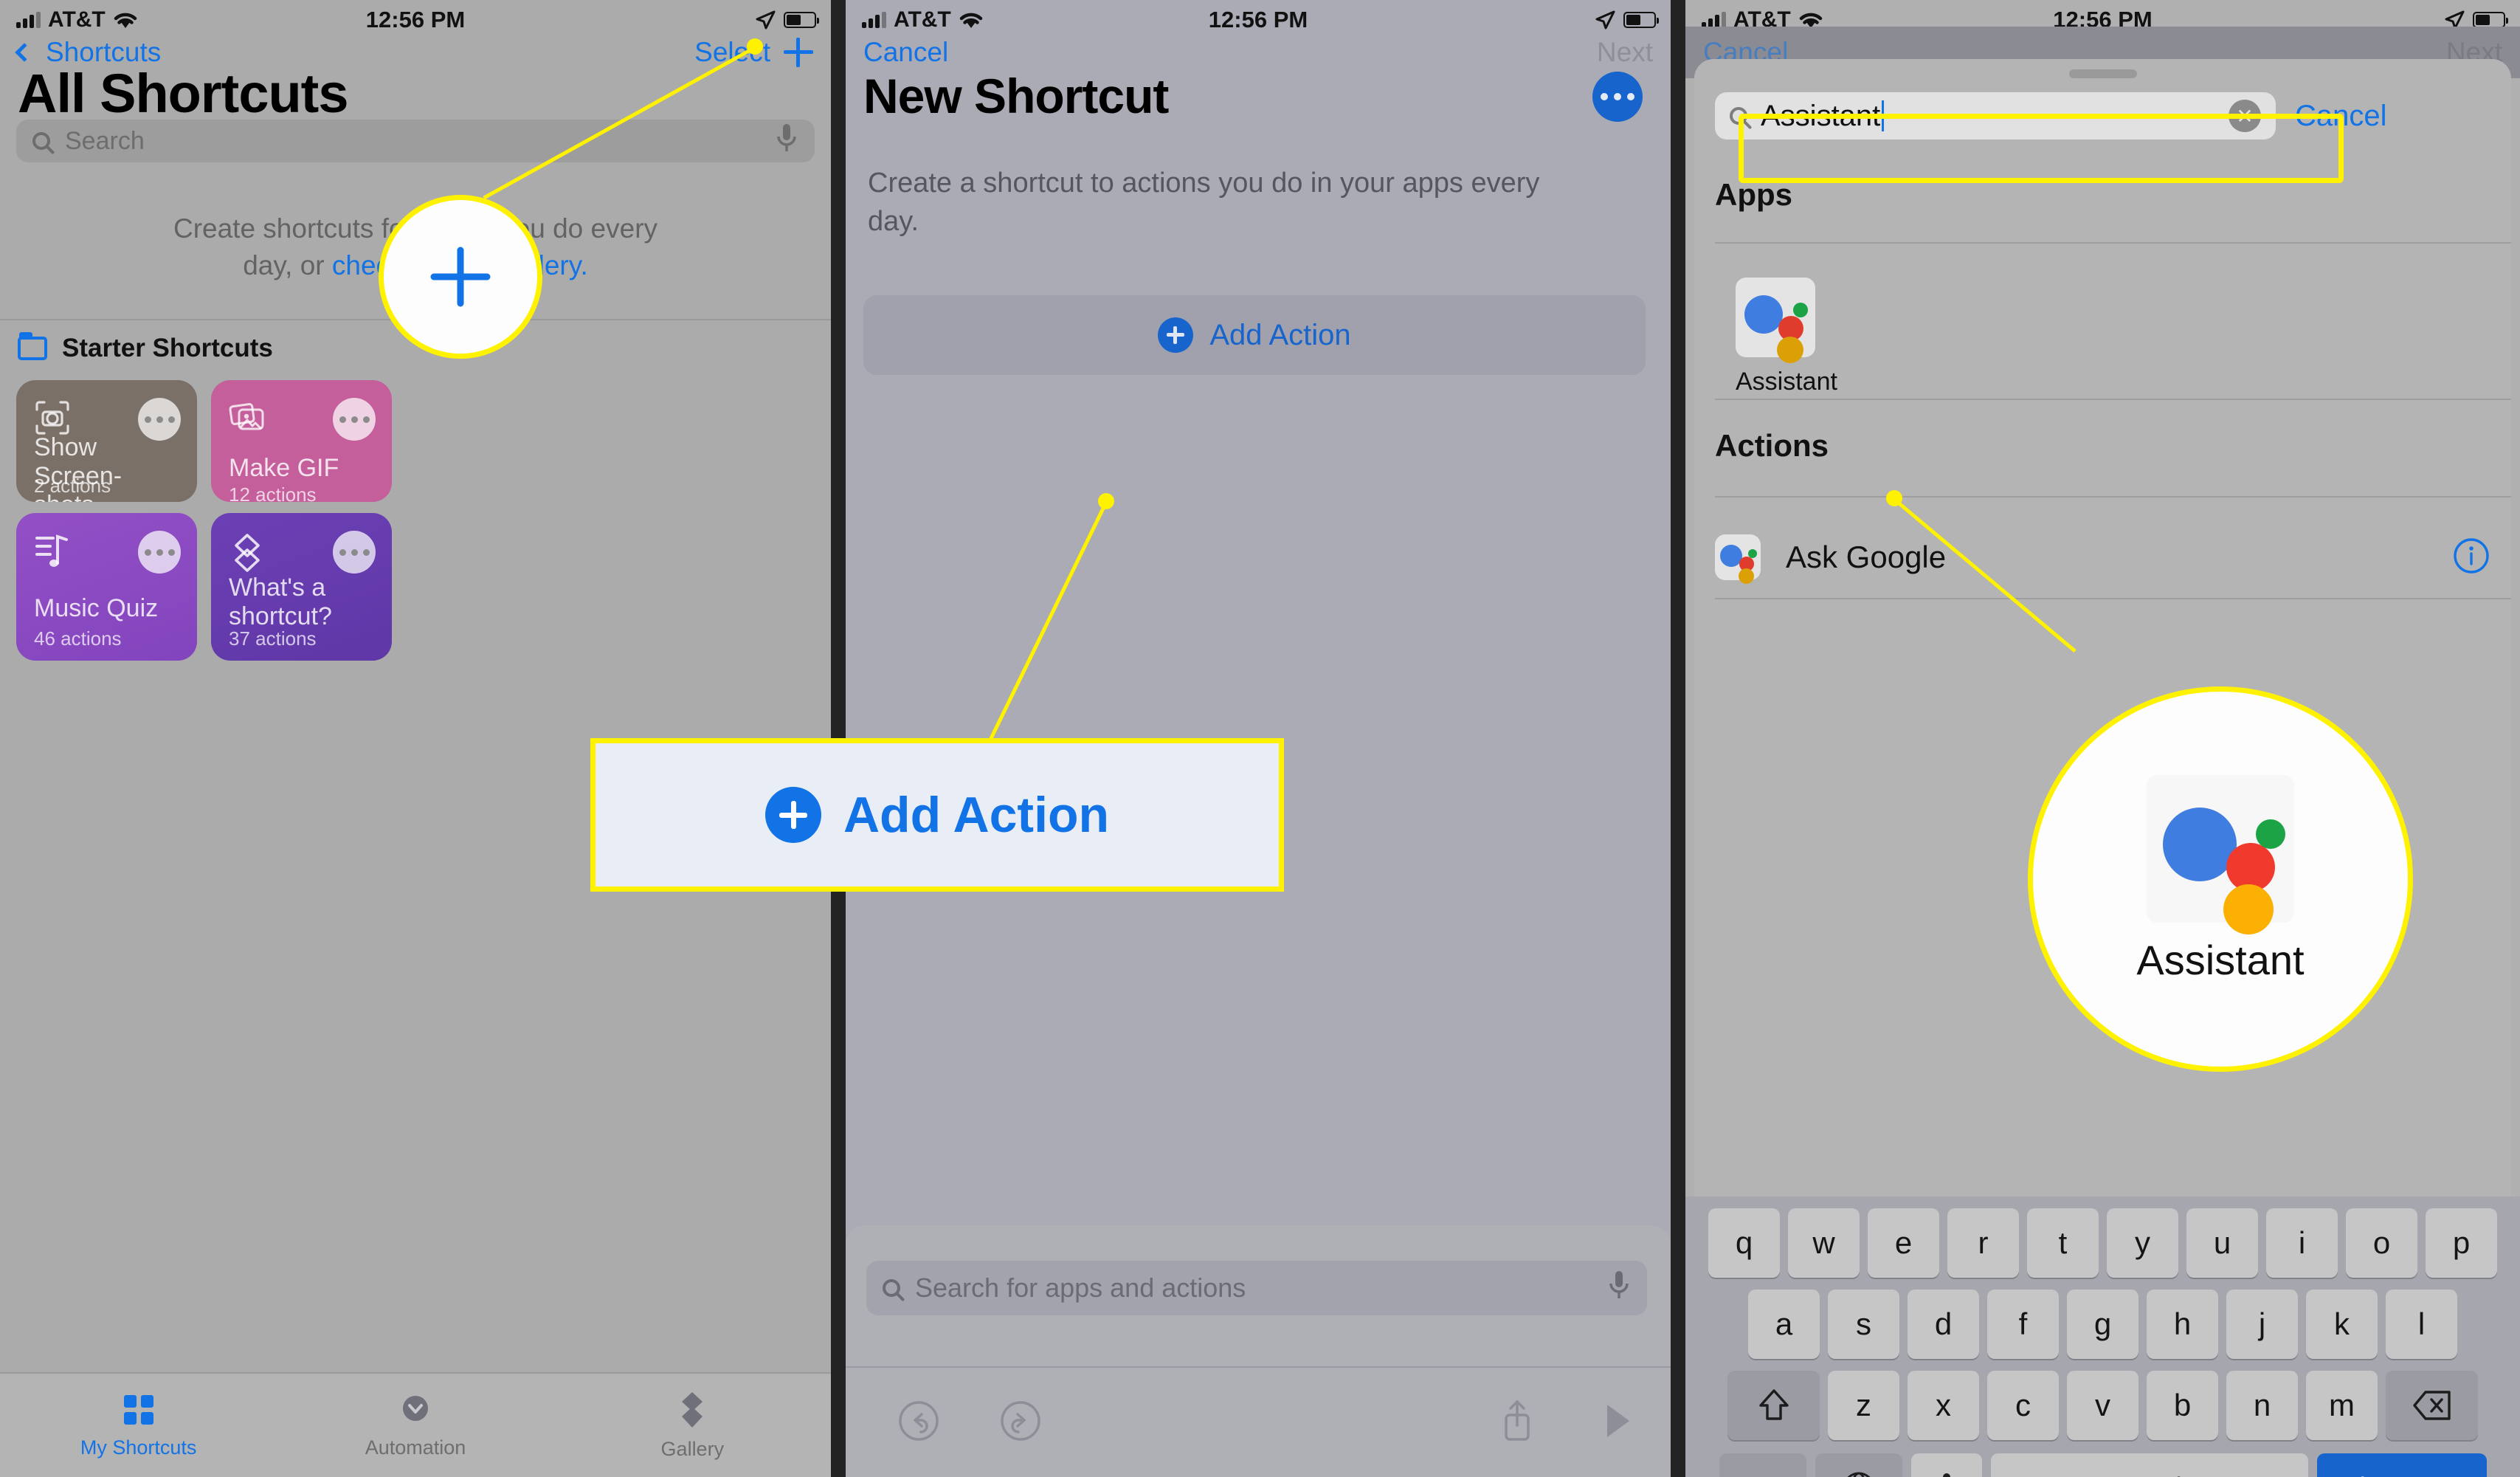  What do you see at coordinates (301, 441) in the screenshot?
I see `shortcut-tile-make-gif: Make GIF 12 actions` at bounding box center [301, 441].